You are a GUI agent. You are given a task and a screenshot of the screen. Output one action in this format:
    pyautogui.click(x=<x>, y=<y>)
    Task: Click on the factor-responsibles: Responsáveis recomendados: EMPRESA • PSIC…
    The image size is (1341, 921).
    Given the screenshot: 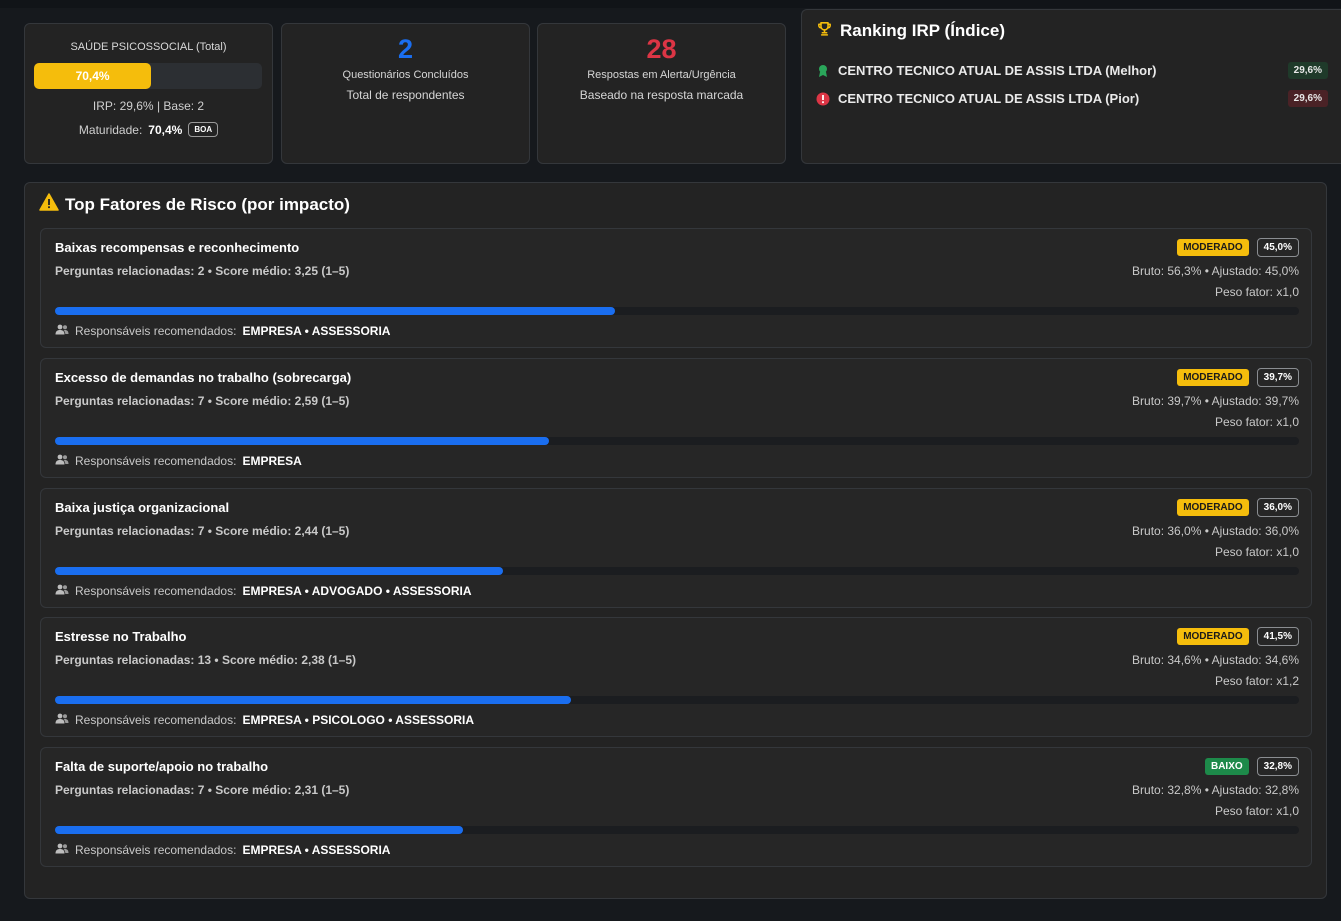 What is the action you would take?
    pyautogui.click(x=264, y=720)
    